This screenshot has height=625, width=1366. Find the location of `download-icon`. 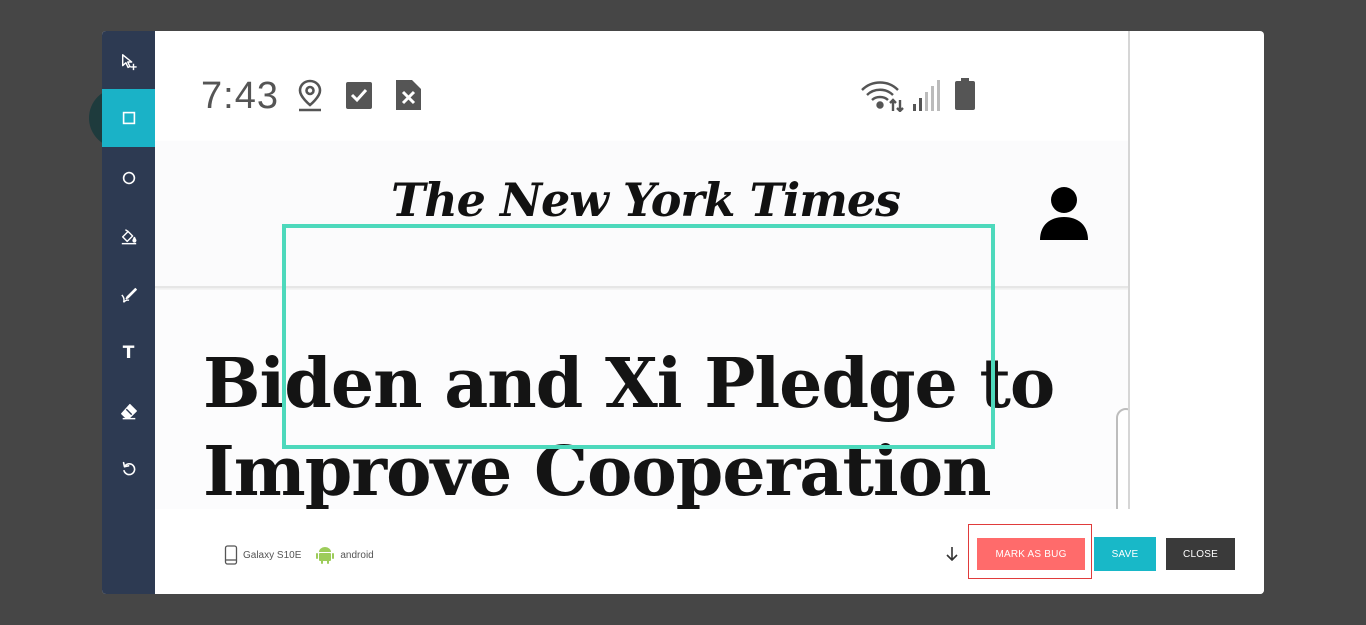

download-icon is located at coordinates (952, 554).